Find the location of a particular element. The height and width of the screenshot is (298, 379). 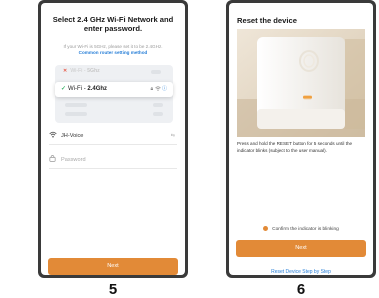

page-title: Reset the device is located at coordinates (267, 20).